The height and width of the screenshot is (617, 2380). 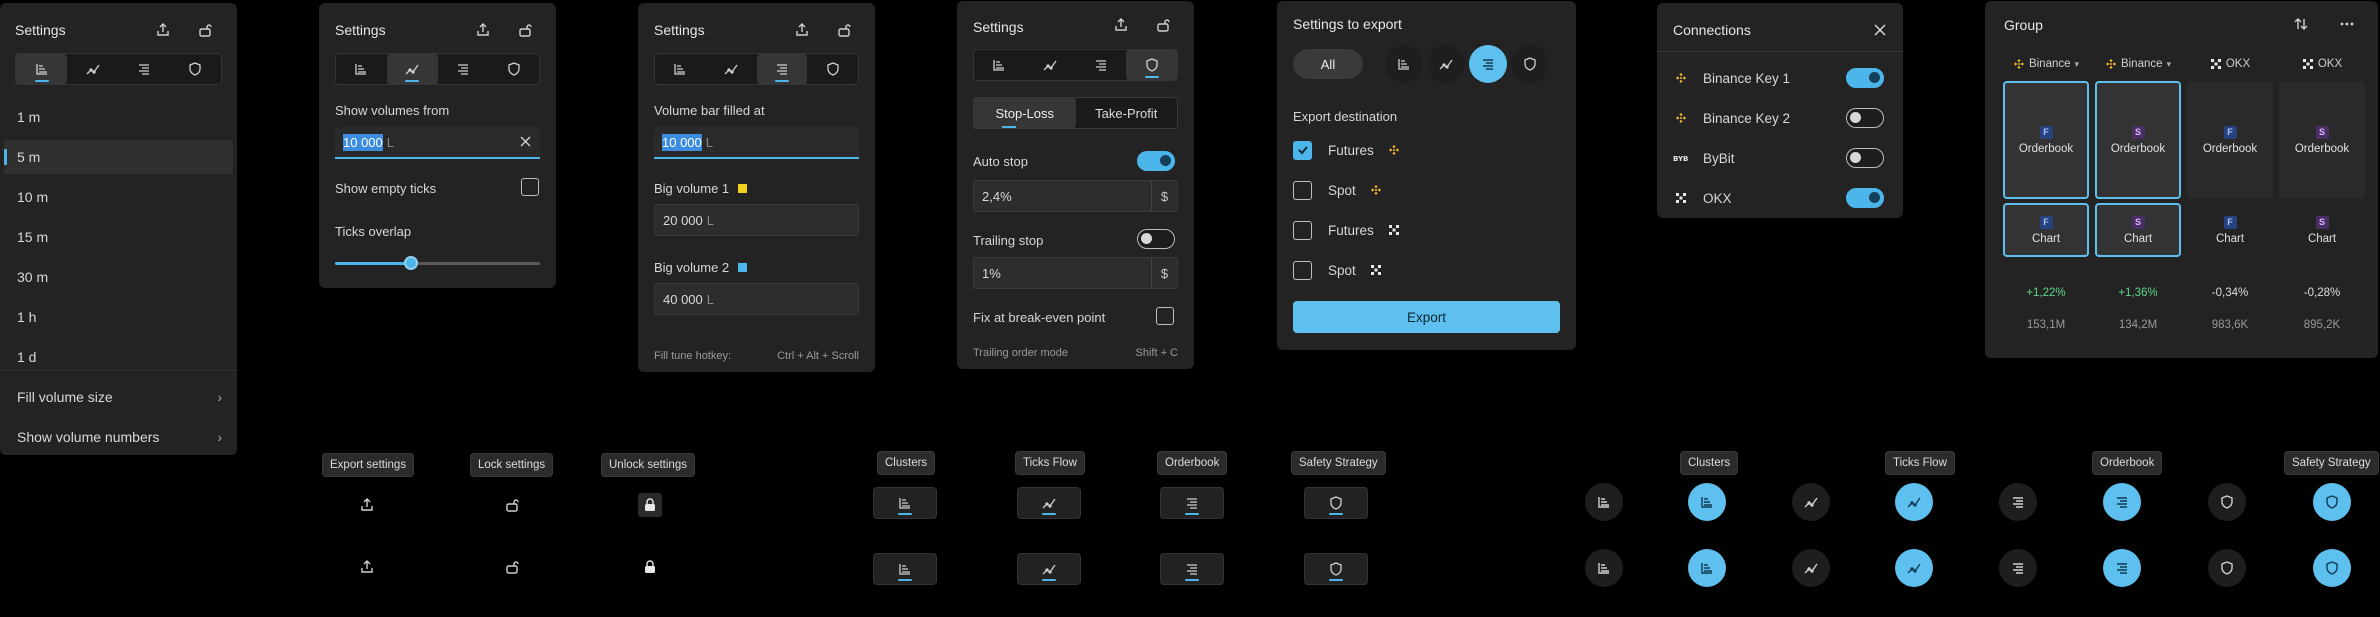 What do you see at coordinates (1049, 569) in the screenshot?
I see `tab-ticks-flow-selected` at bounding box center [1049, 569].